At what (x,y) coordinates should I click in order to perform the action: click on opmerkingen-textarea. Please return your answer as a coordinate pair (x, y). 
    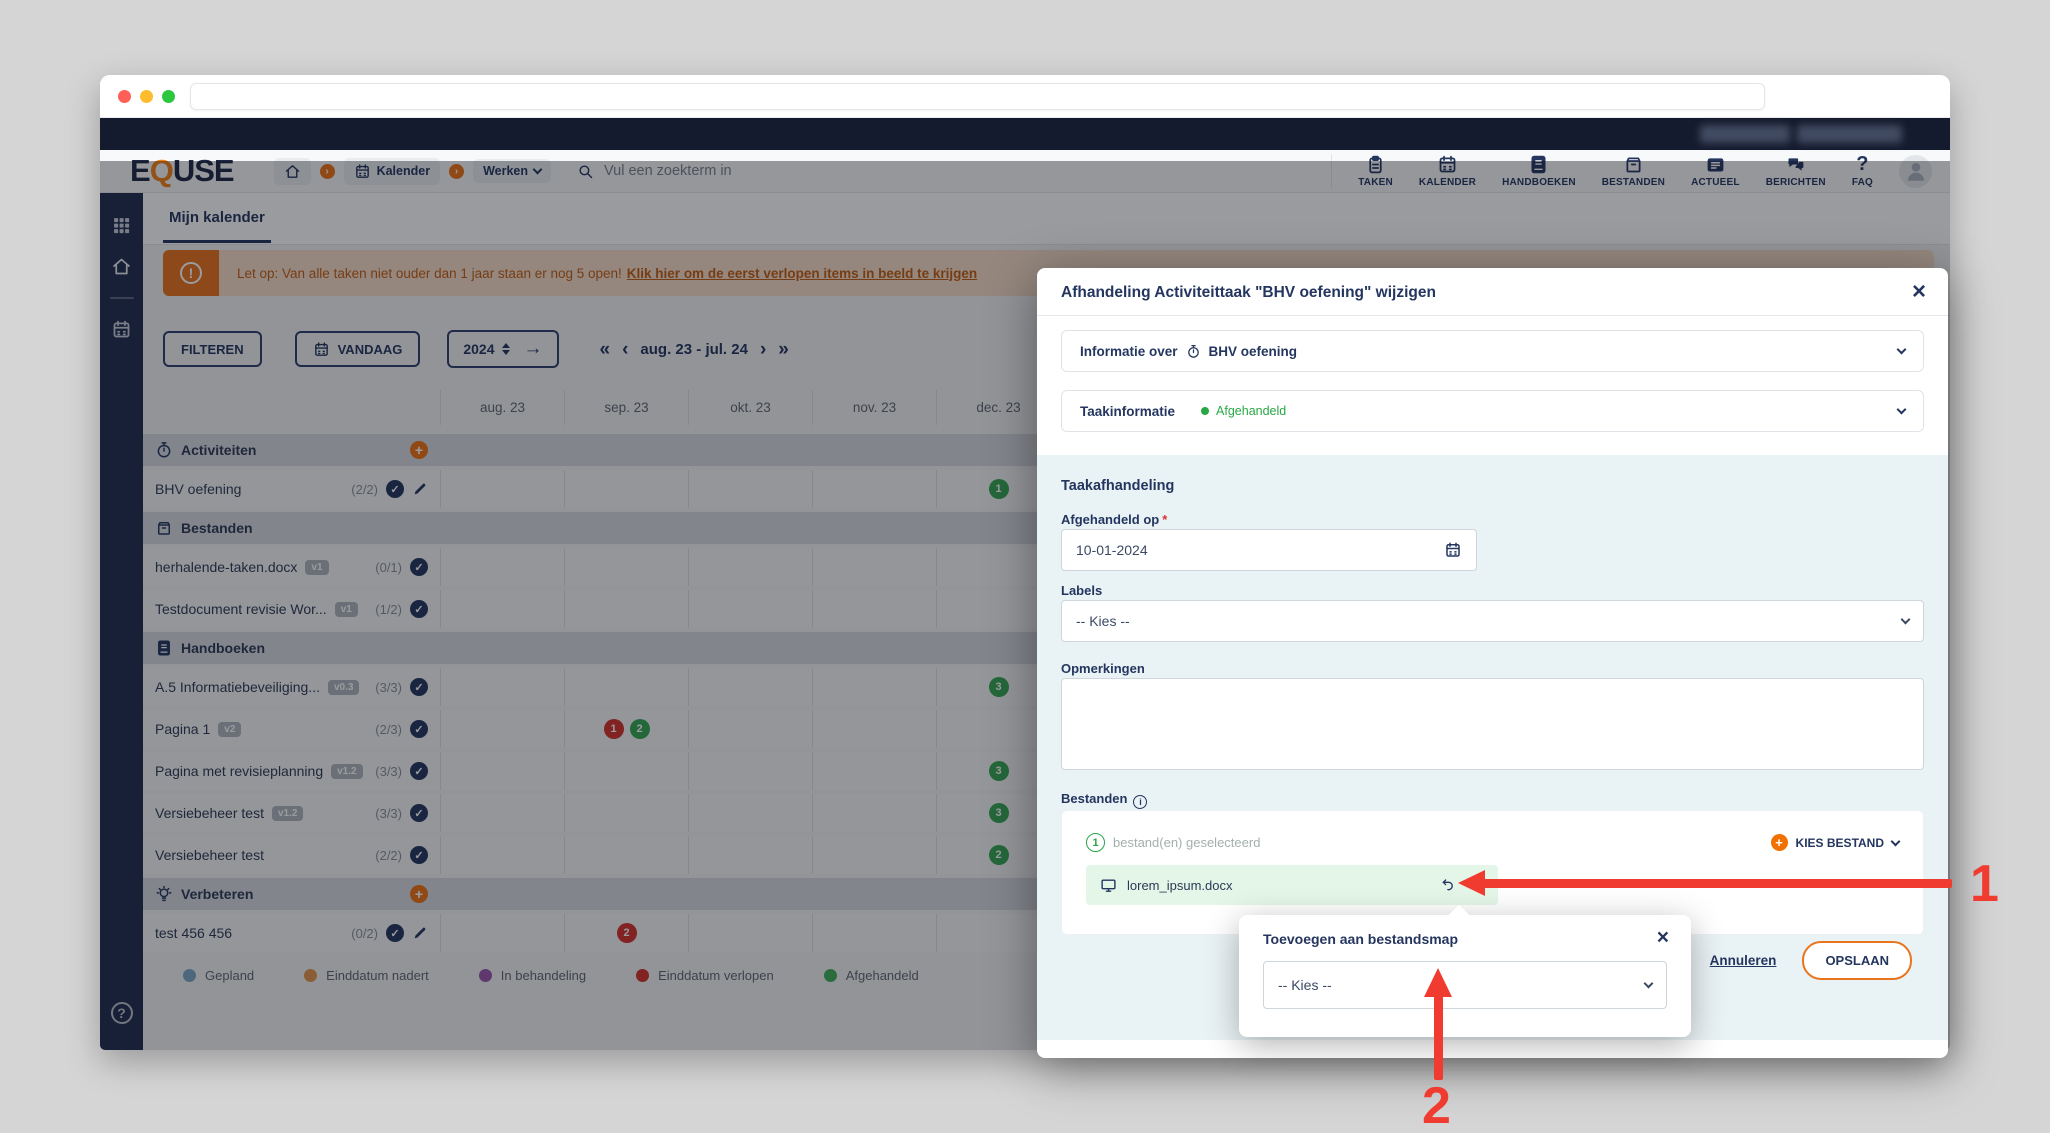
    Looking at the image, I should click on (1492, 724).